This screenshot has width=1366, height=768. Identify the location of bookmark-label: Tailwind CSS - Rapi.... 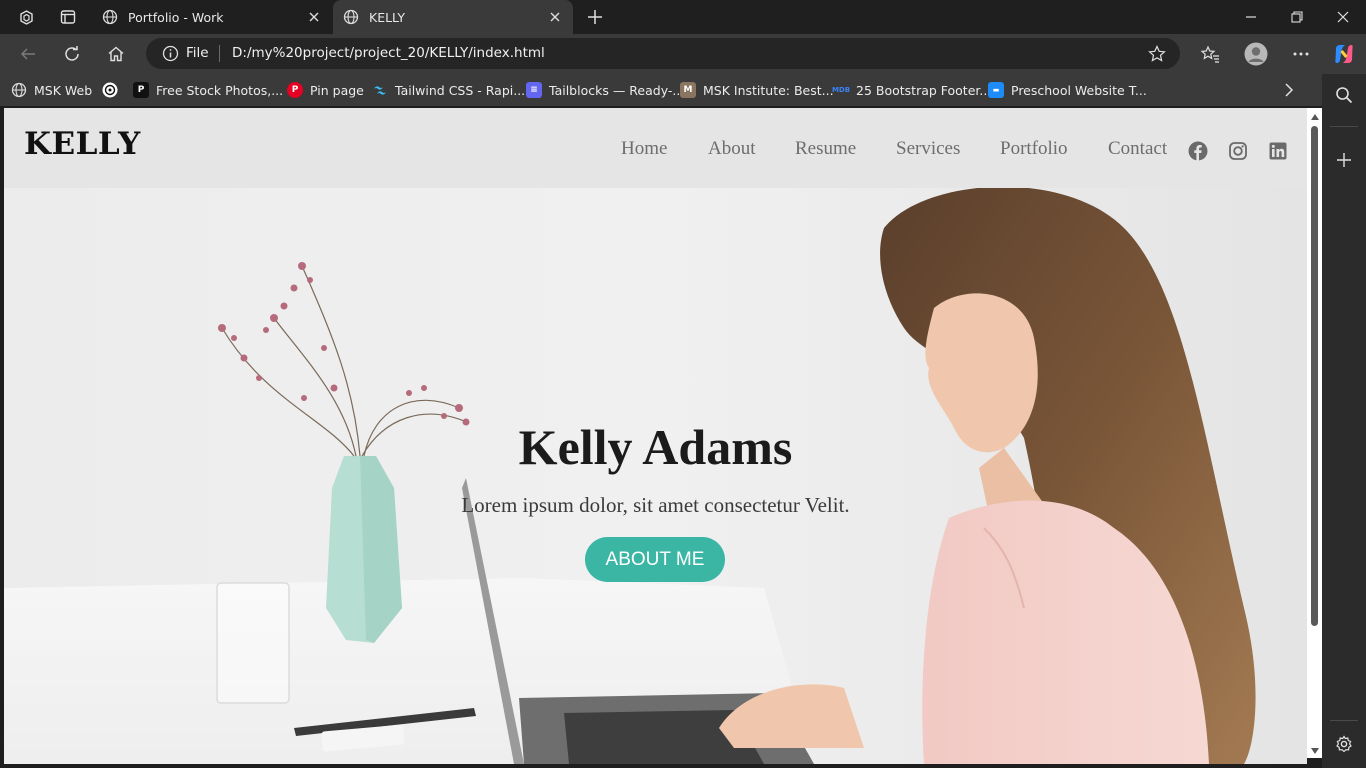
(460, 90).